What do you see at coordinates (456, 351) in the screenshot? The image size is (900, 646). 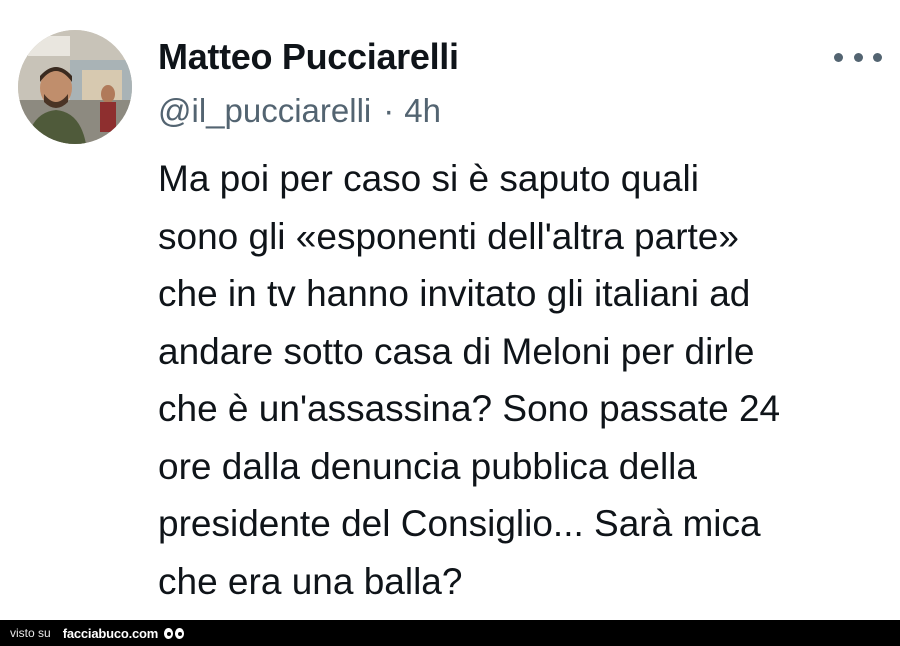 I see `tweet-text-line: andare sotto casa di Meloni per dirle` at bounding box center [456, 351].